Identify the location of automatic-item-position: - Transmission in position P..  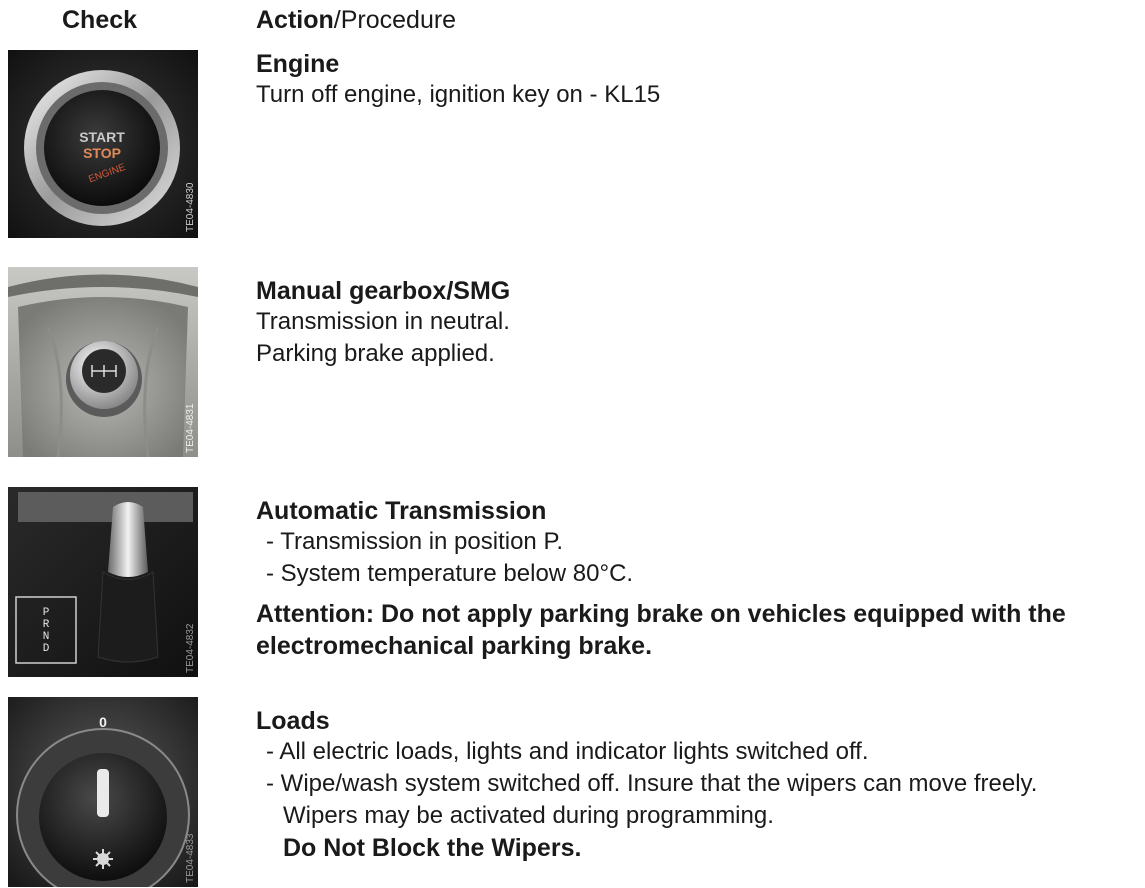
(415, 541).